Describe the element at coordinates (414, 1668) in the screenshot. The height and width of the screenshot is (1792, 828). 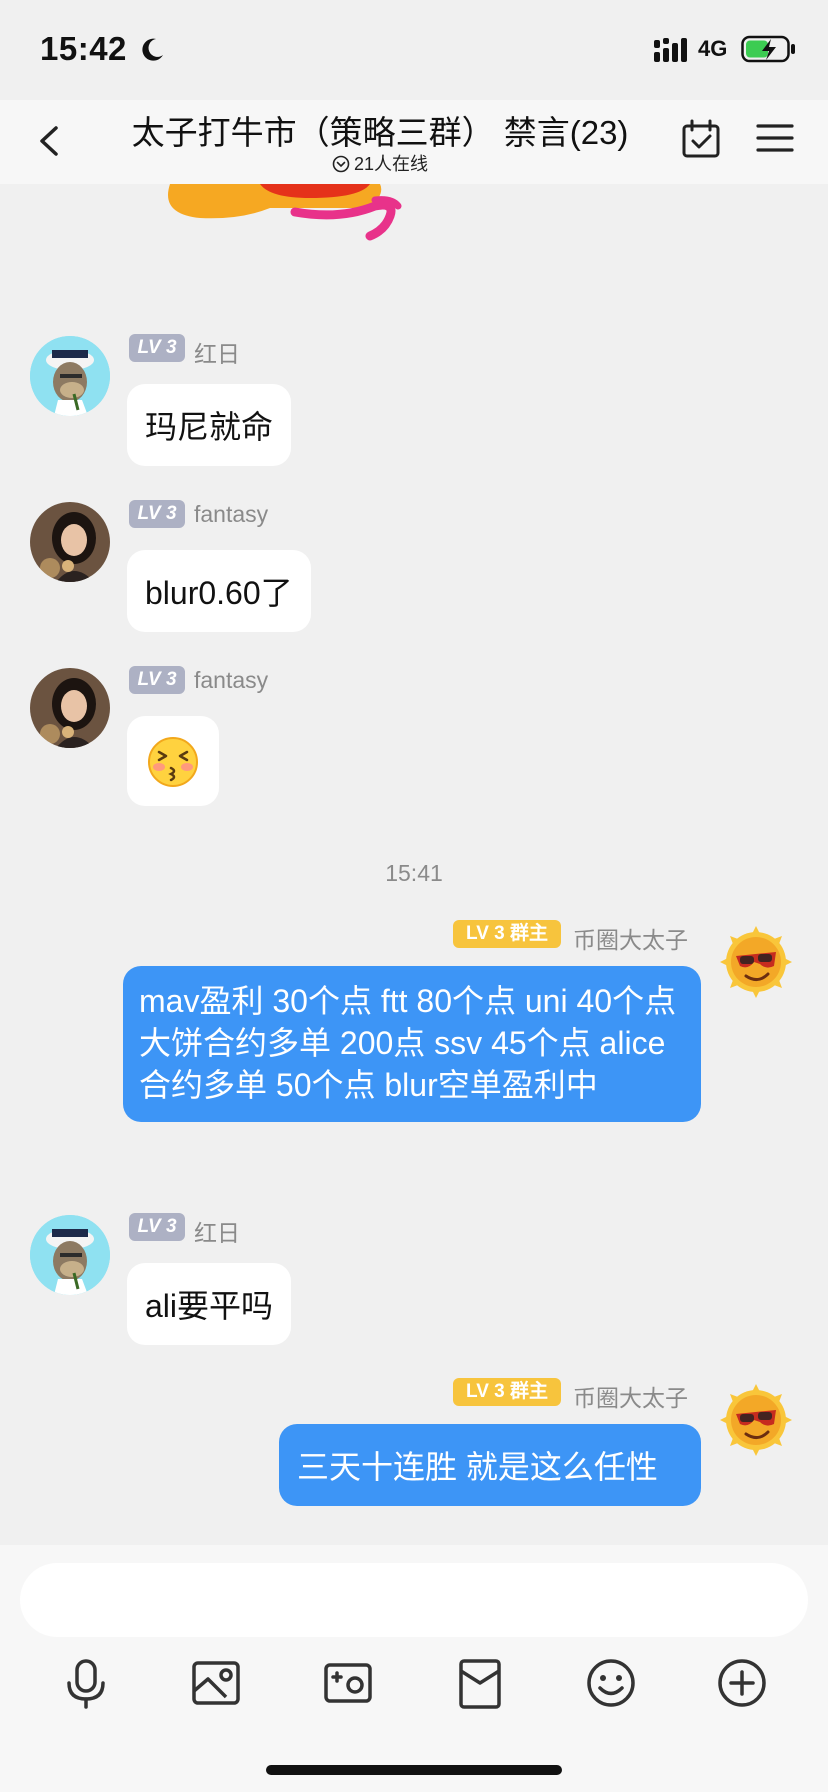
I see `input-area` at that location.